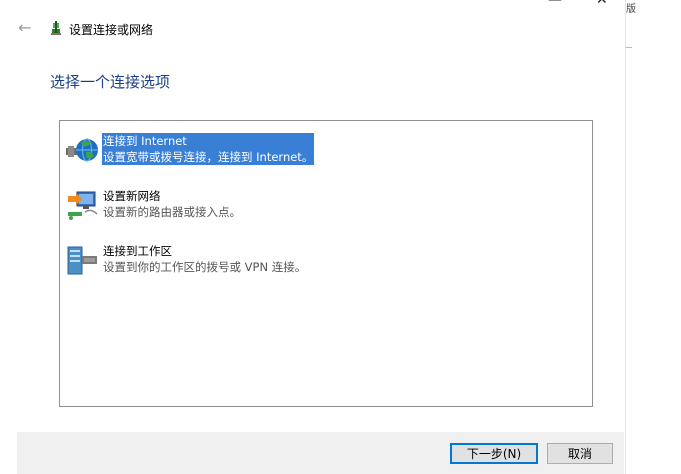 The height and width of the screenshot is (474, 681). I want to click on next-button: 下一步(N), so click(494, 453).